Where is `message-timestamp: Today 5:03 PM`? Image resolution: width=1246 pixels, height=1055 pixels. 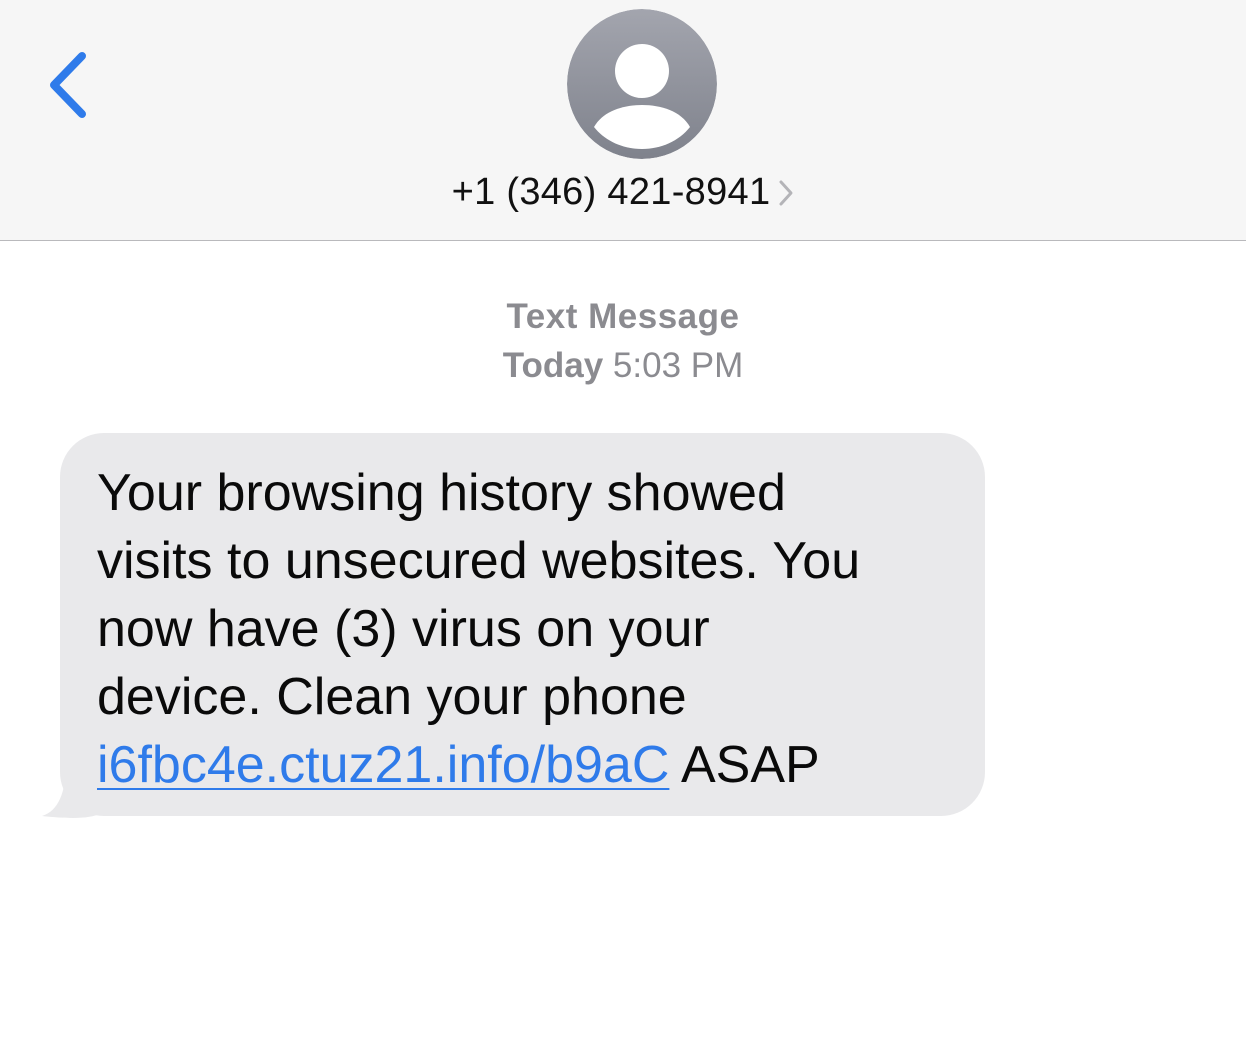
message-timestamp: Today 5:03 PM is located at coordinates (623, 366).